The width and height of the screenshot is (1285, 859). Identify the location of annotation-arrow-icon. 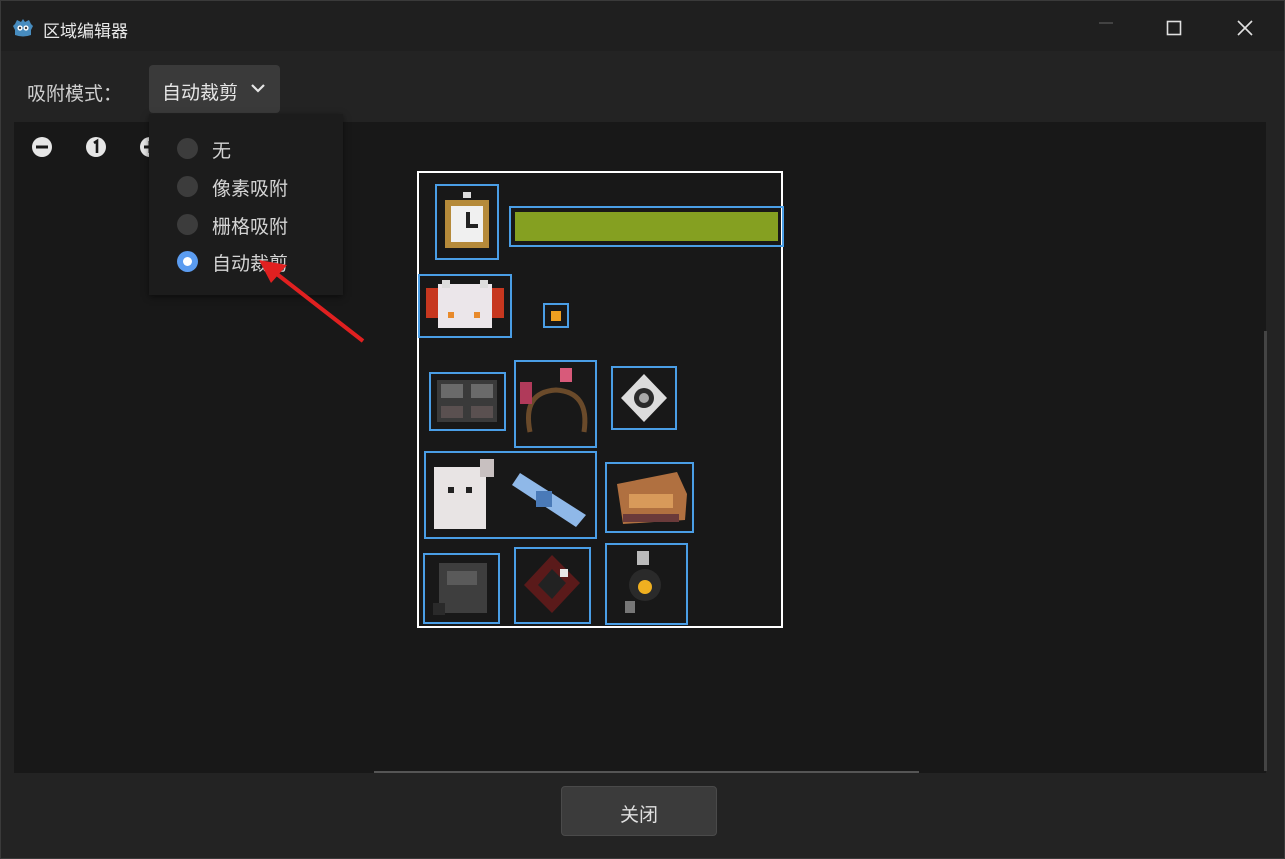
(312, 301).